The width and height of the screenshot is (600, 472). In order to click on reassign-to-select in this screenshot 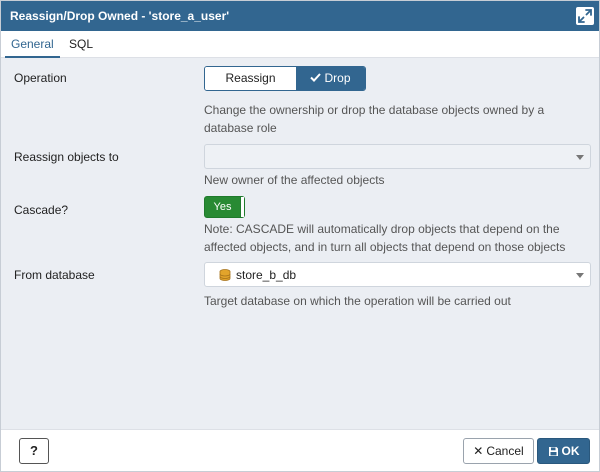, I will do `click(397, 156)`.